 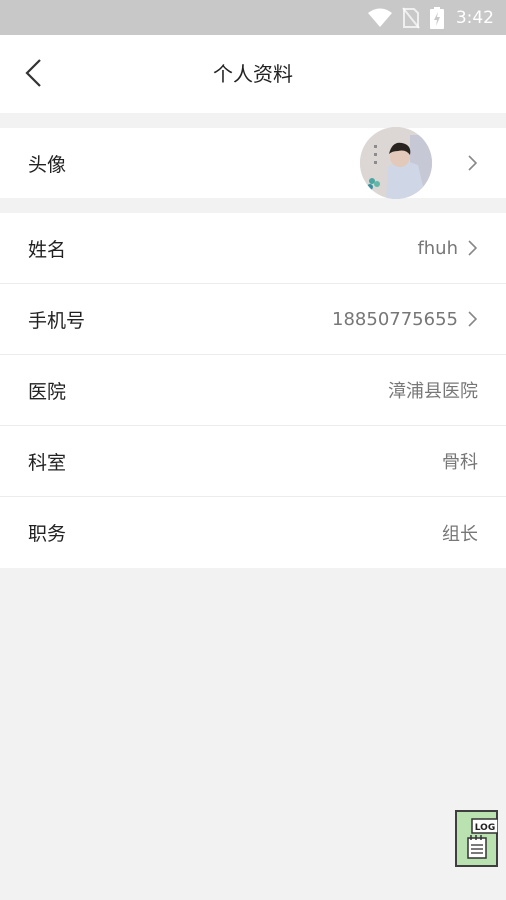 What do you see at coordinates (253, 319) in the screenshot?
I see `phone-row: 手机号 18850775655` at bounding box center [253, 319].